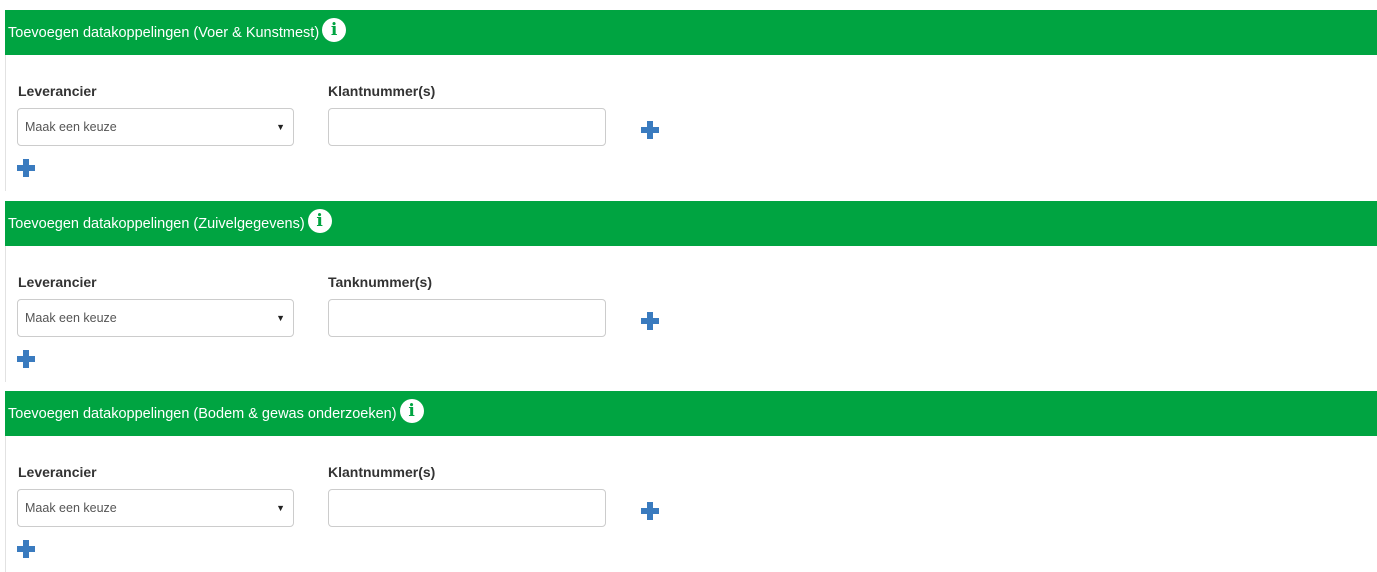 This screenshot has width=1377, height=572. Describe the element at coordinates (467, 318) in the screenshot. I see `tank-number-input` at that location.